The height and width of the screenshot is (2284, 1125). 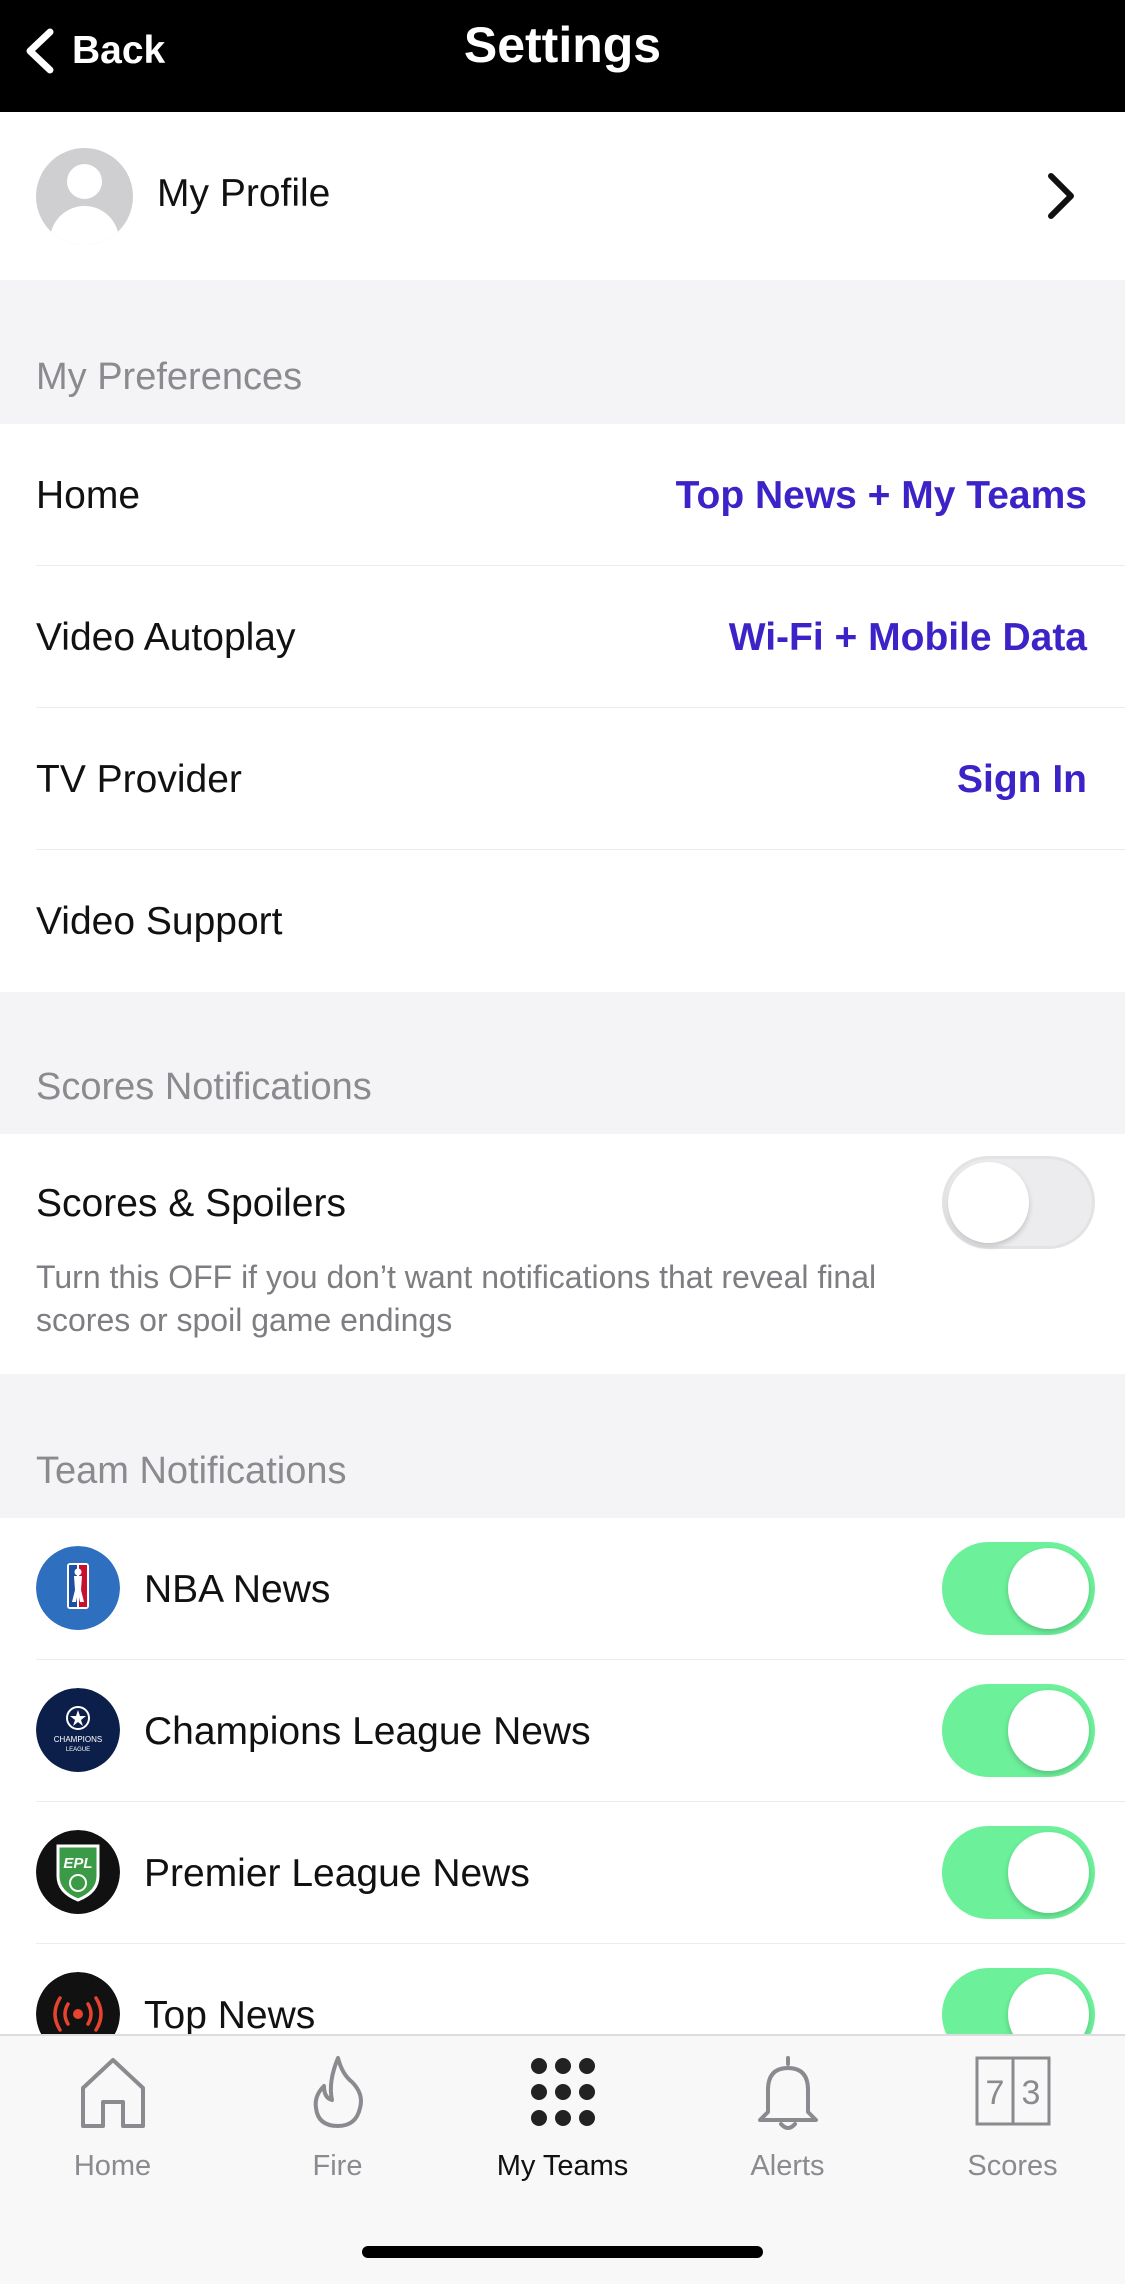 I want to click on champions-league-logo-icon: CHAMPIONS LEAGUE, so click(x=78, y=1730).